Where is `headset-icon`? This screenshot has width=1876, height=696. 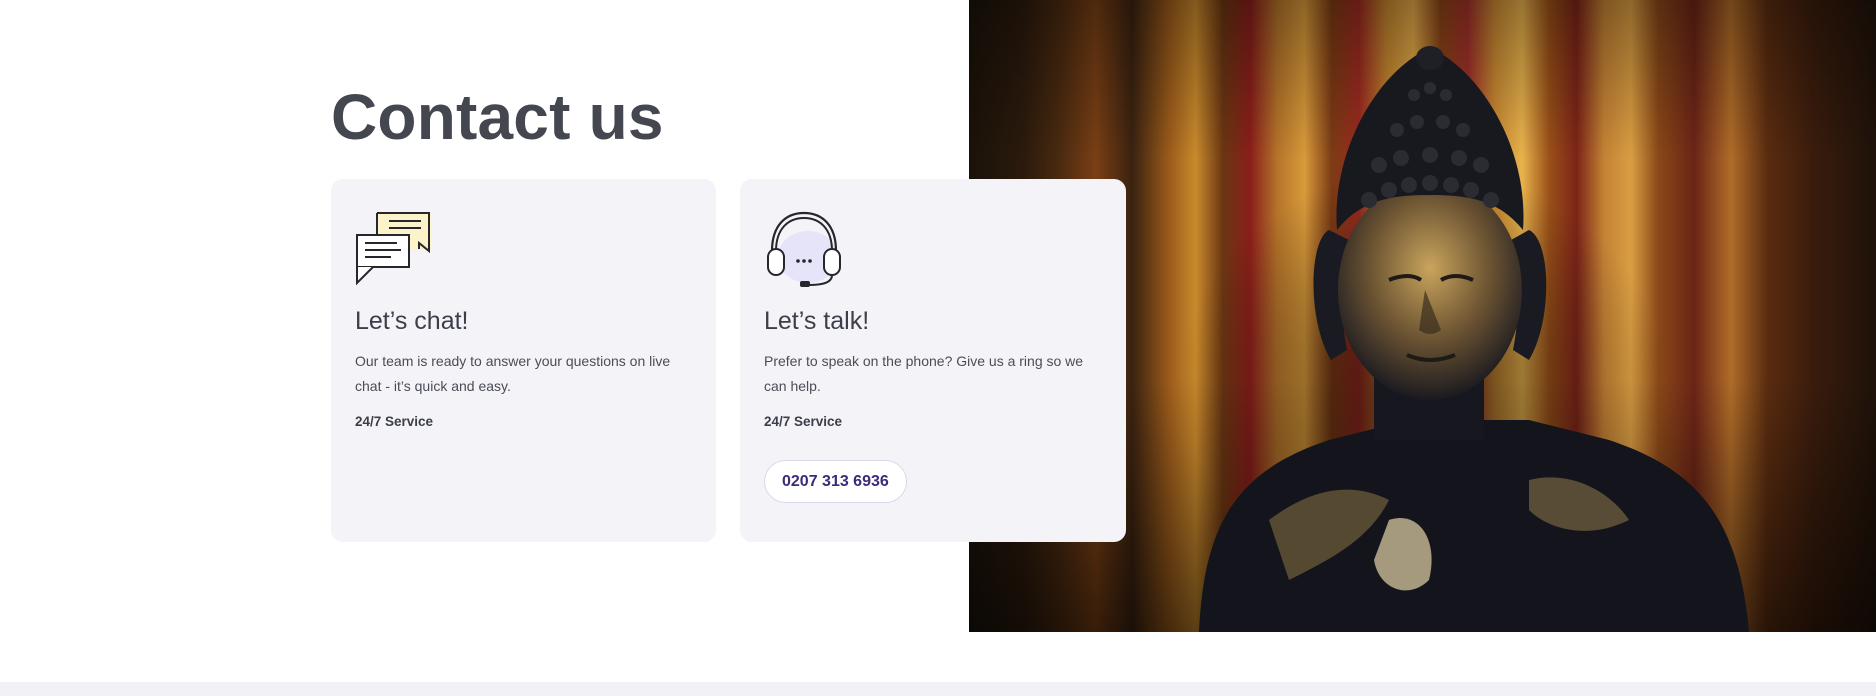
headset-icon is located at coordinates (804, 249).